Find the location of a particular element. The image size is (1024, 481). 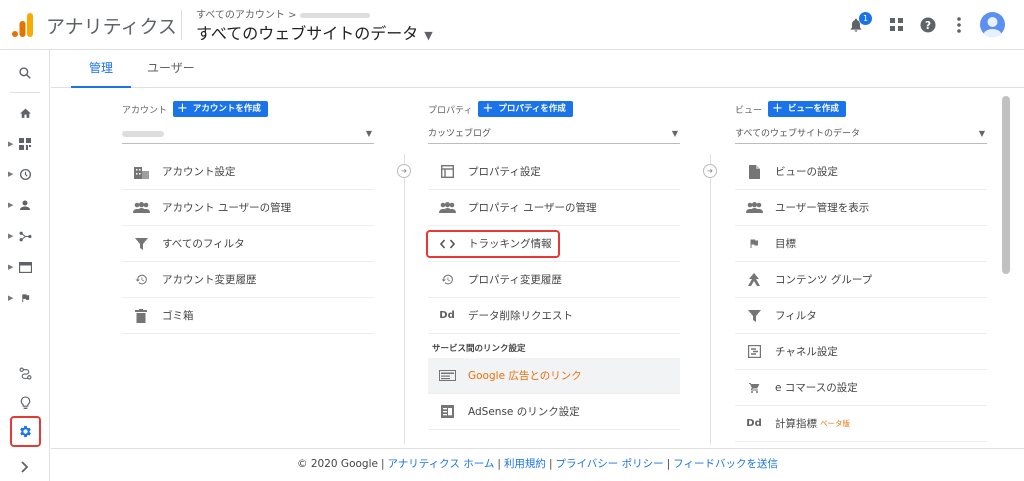

tracking-info-item: トラッキング情報 is located at coordinates (553, 244).